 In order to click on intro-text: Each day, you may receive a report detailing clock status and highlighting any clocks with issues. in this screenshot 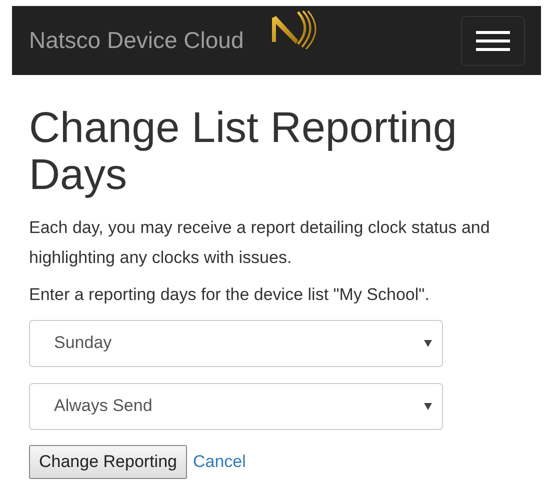, I will do `click(260, 242)`.